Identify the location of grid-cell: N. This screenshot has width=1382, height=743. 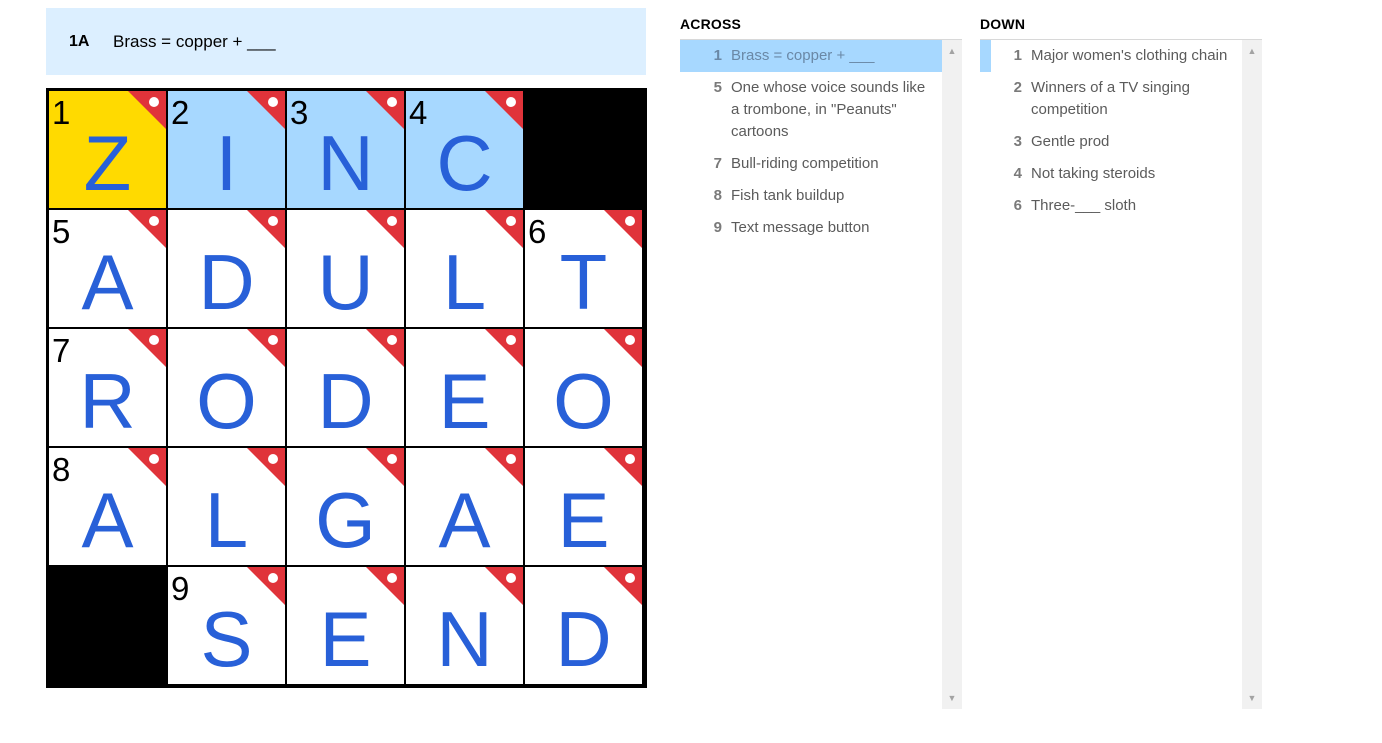
(464, 625).